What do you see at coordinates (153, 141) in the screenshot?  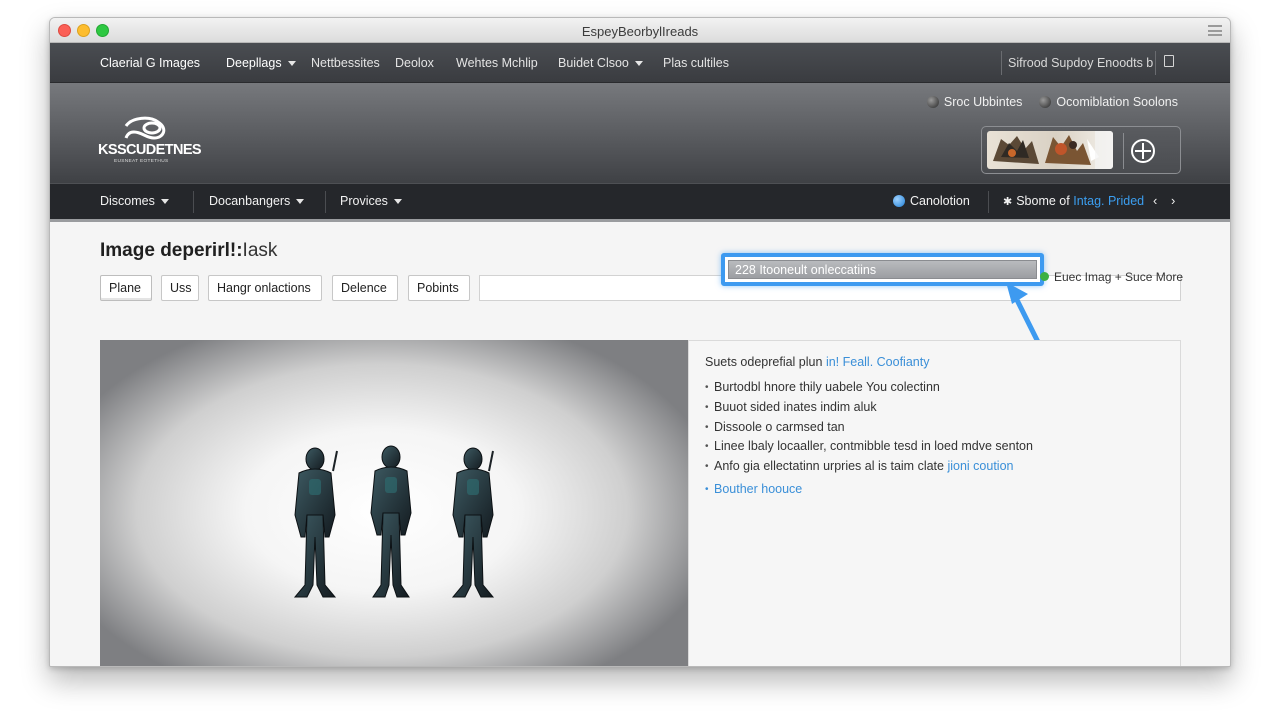 I see `site-logo: KSSCUDETNES EUSNEAT EOTETHUS` at bounding box center [153, 141].